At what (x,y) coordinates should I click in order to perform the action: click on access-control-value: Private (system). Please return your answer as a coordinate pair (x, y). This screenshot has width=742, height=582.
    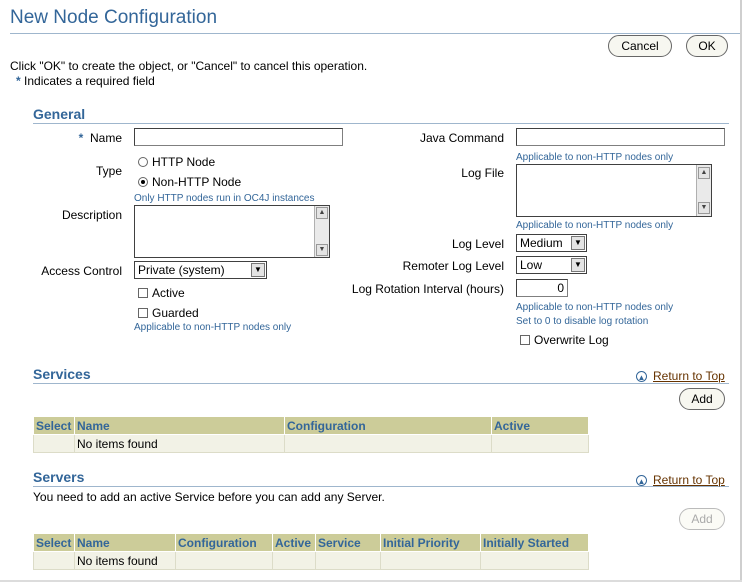
    Looking at the image, I should click on (181, 270).